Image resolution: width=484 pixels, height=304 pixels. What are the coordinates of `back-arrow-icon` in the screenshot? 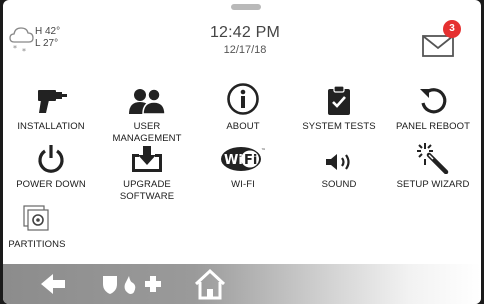 It's located at (53, 284).